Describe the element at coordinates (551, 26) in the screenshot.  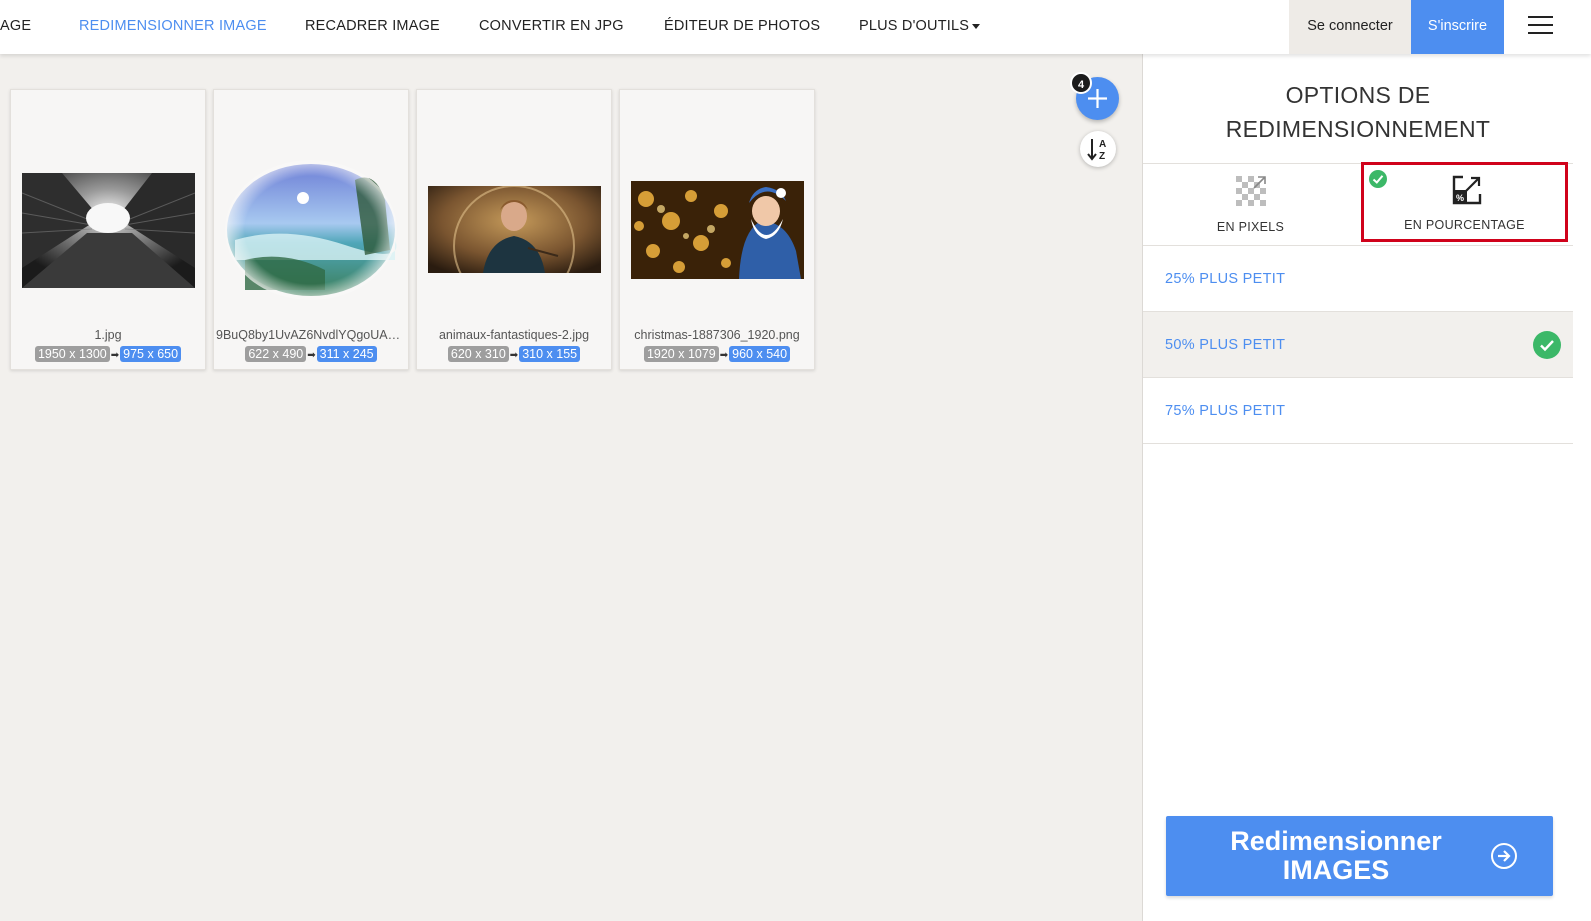
I see `nav-item-convert-jpg: CONVERTIR EN JPG` at that location.